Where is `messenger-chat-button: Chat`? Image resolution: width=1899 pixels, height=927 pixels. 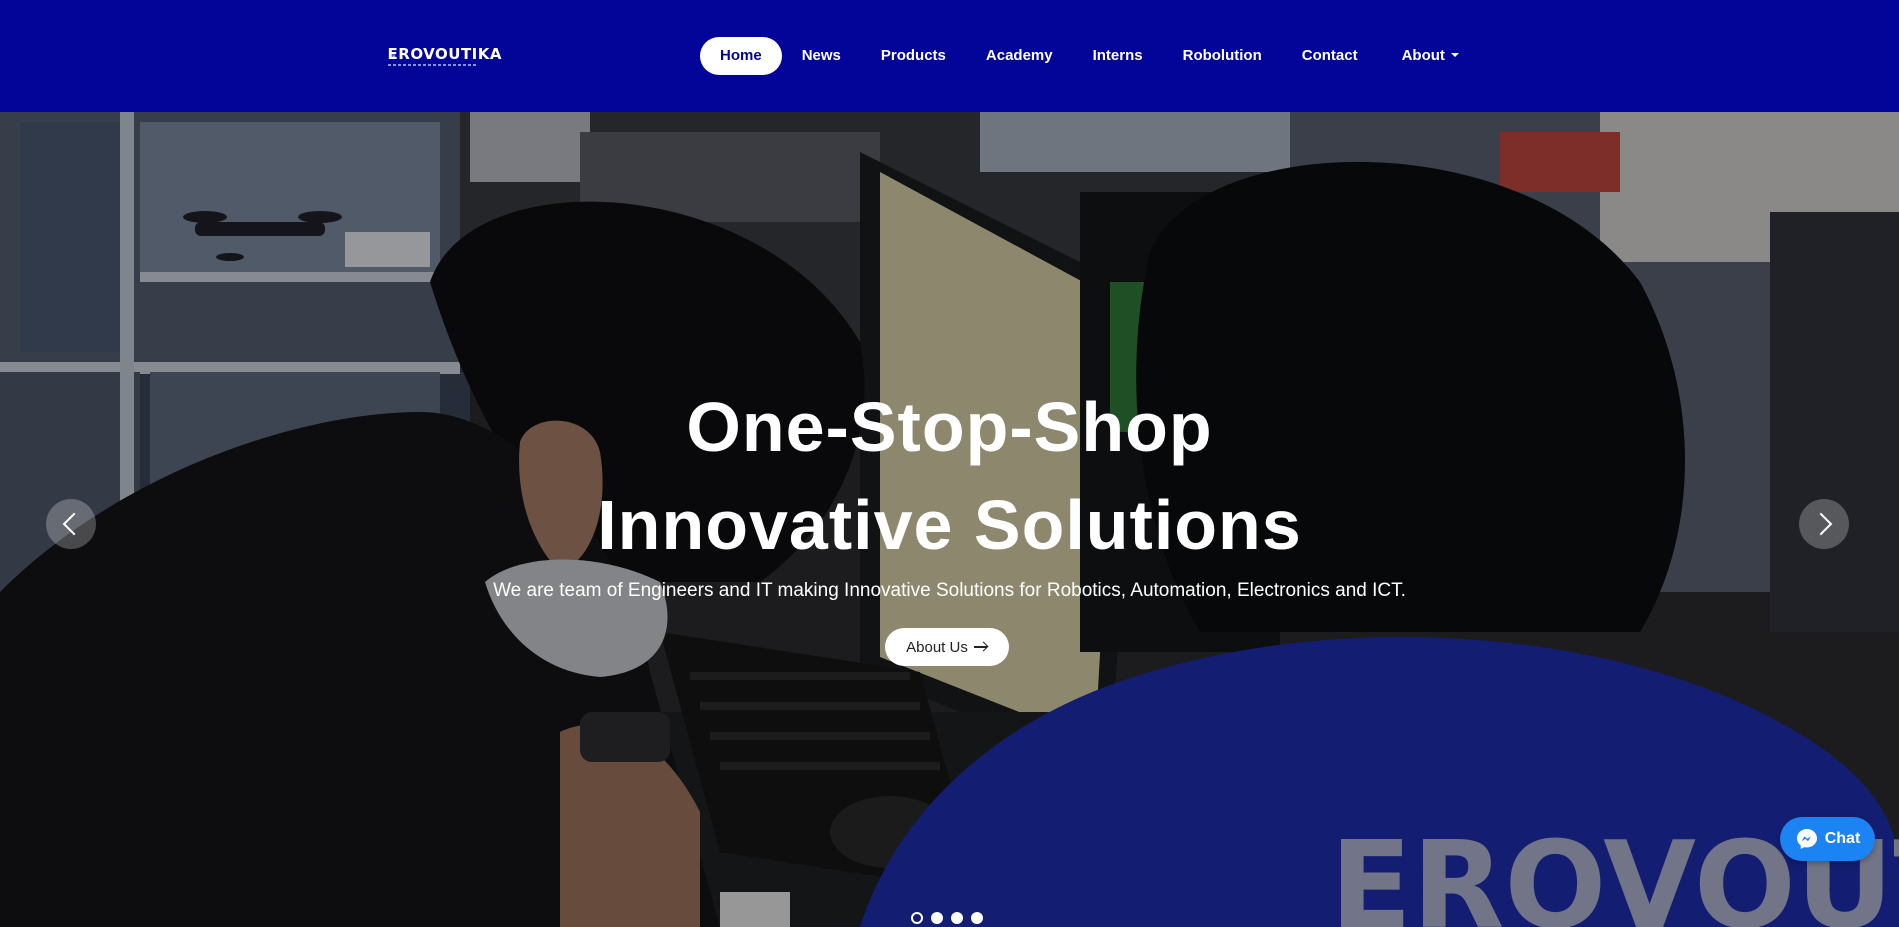
messenger-chat-button: Chat is located at coordinates (1827, 839).